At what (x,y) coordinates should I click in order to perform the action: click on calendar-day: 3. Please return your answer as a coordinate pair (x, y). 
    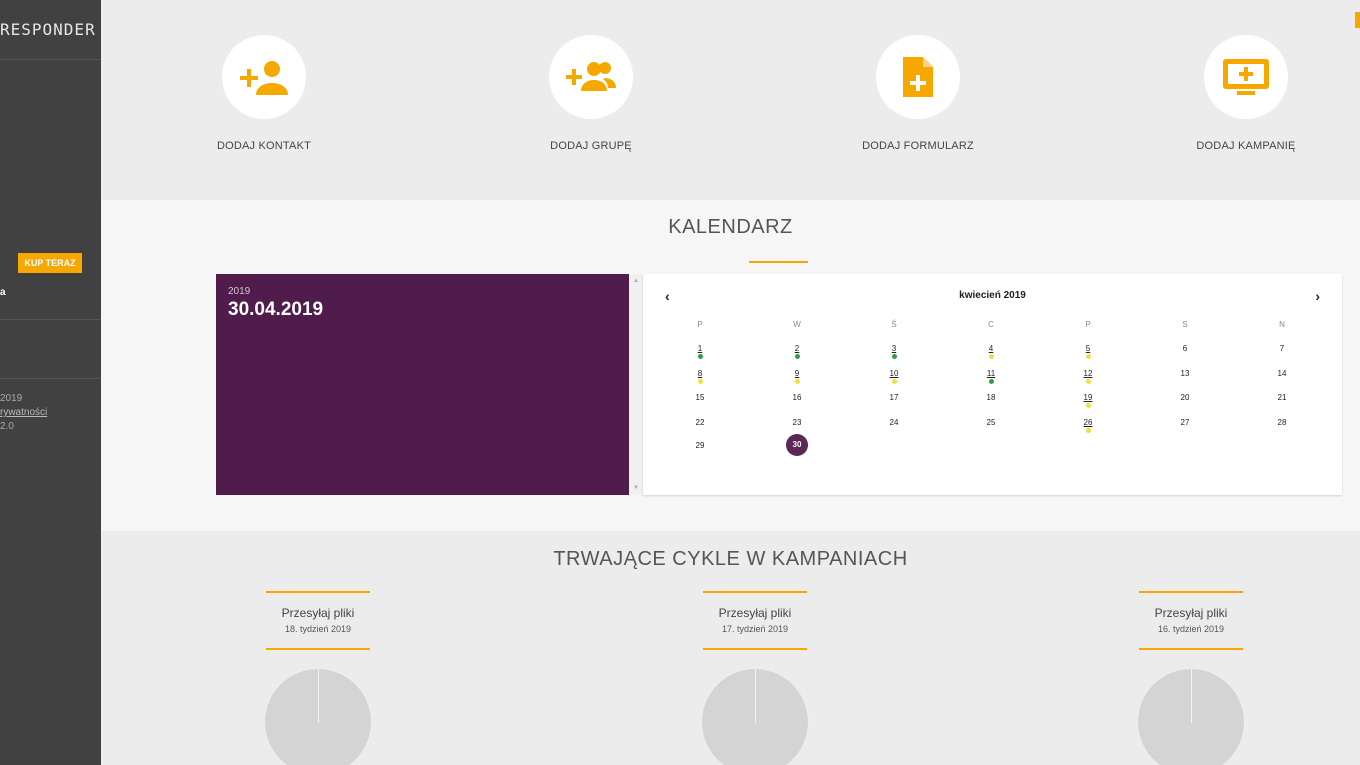
    Looking at the image, I should click on (894, 351).